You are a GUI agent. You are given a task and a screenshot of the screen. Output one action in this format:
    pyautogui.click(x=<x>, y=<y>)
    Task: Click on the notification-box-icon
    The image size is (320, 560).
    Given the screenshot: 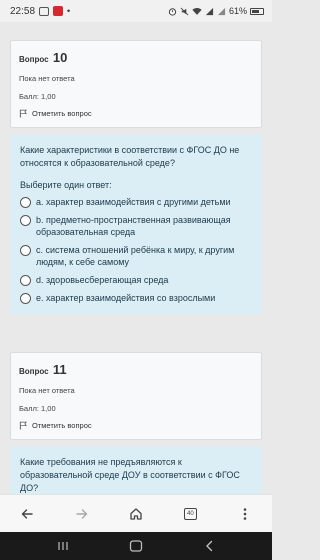 What is the action you would take?
    pyautogui.click(x=44, y=11)
    